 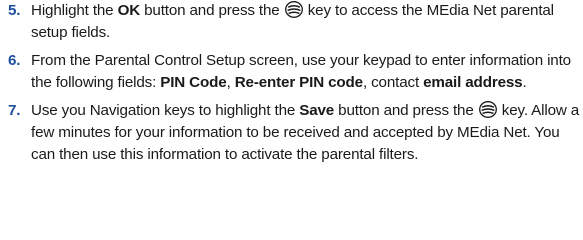 I want to click on step-number: 6., so click(x=14, y=61).